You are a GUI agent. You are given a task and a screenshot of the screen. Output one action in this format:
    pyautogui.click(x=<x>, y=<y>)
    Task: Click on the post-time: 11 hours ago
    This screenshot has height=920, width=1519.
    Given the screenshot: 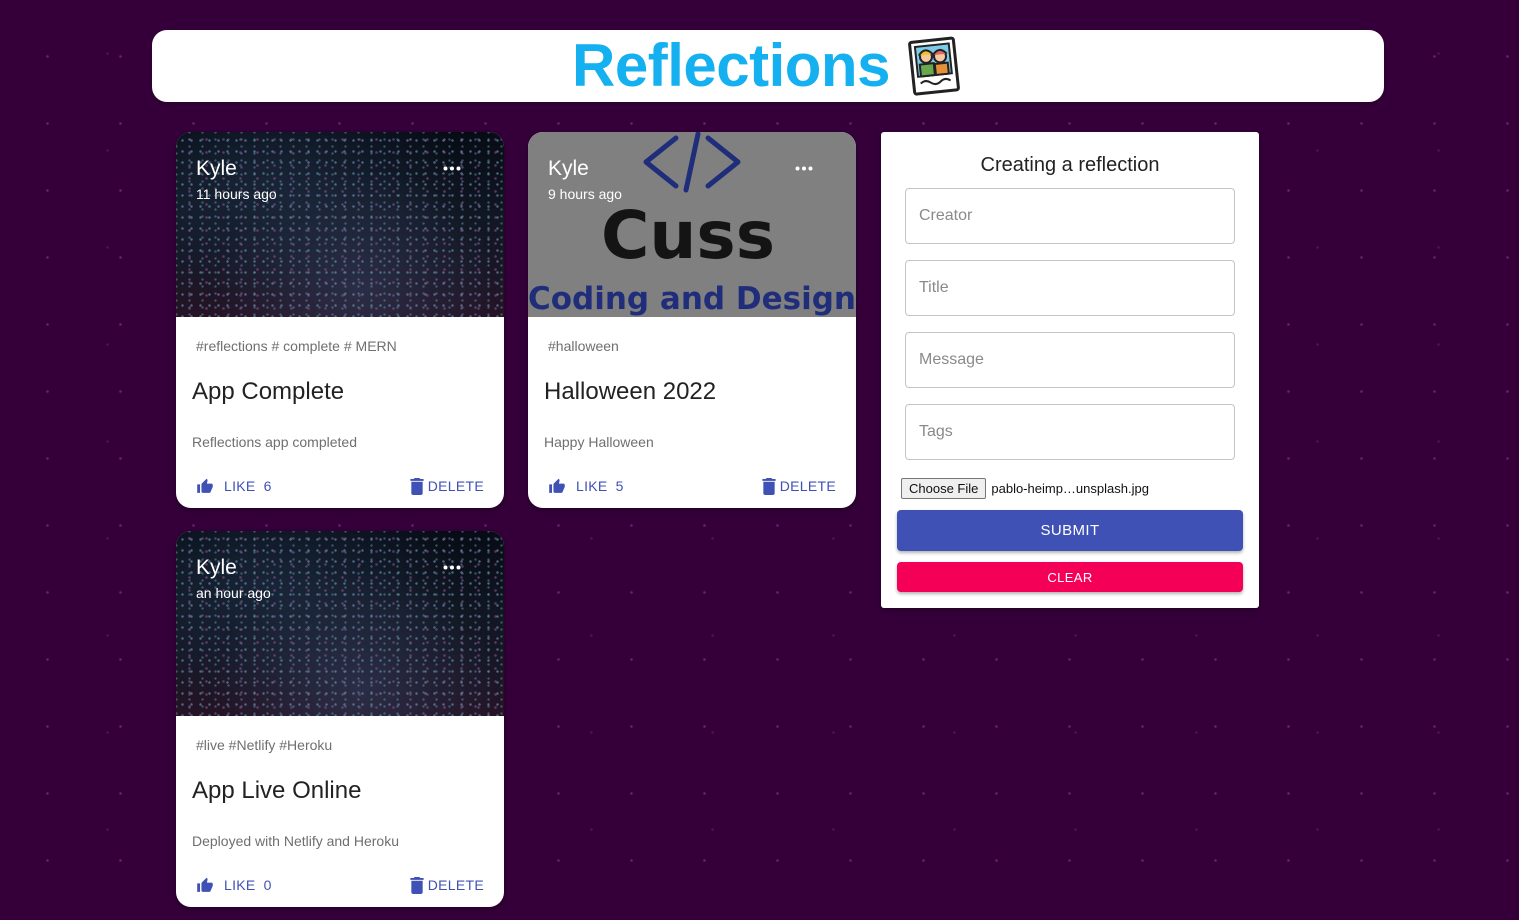 What is the action you would take?
    pyautogui.click(x=236, y=194)
    